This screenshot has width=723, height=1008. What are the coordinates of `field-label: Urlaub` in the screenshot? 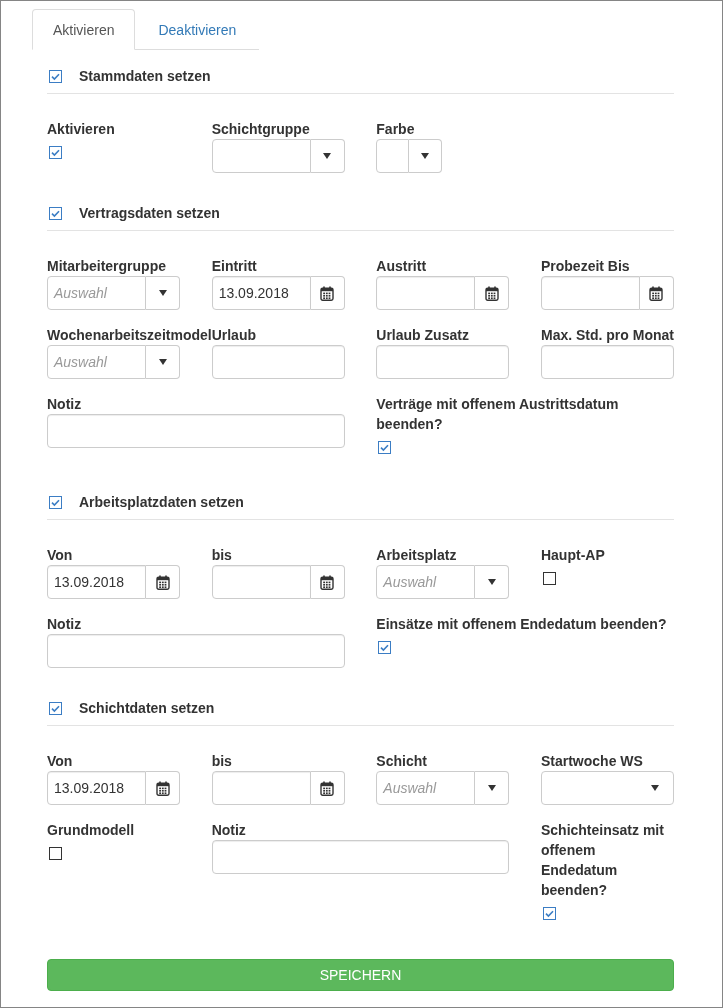 It's located at (233, 335).